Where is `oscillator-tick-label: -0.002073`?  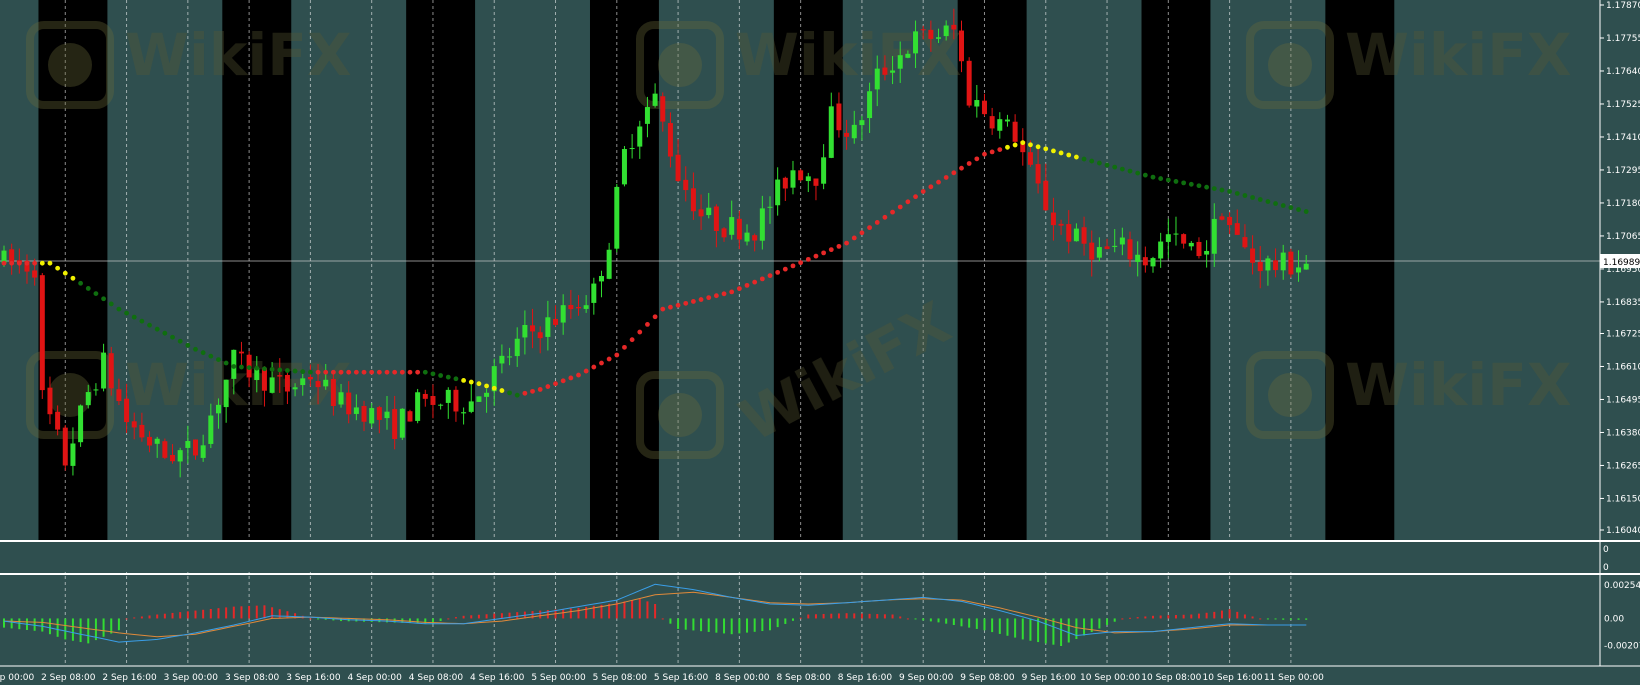
oscillator-tick-label: -0.002073 is located at coordinates (1622, 647).